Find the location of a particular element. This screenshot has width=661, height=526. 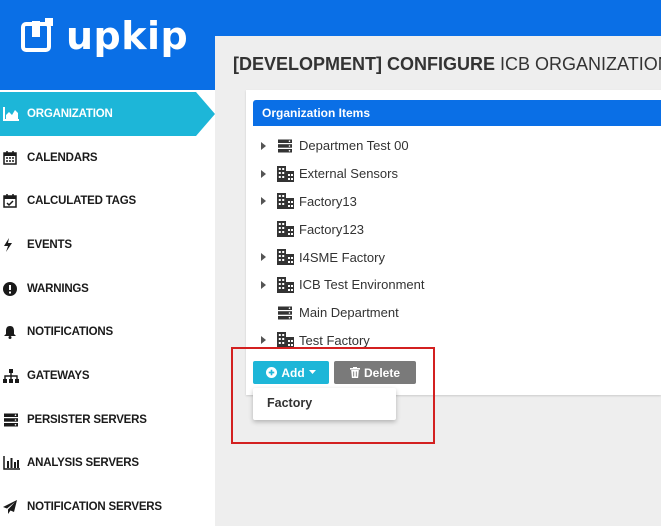

sidebar-item-notifications: NOTIFICATIONS is located at coordinates (107, 332).